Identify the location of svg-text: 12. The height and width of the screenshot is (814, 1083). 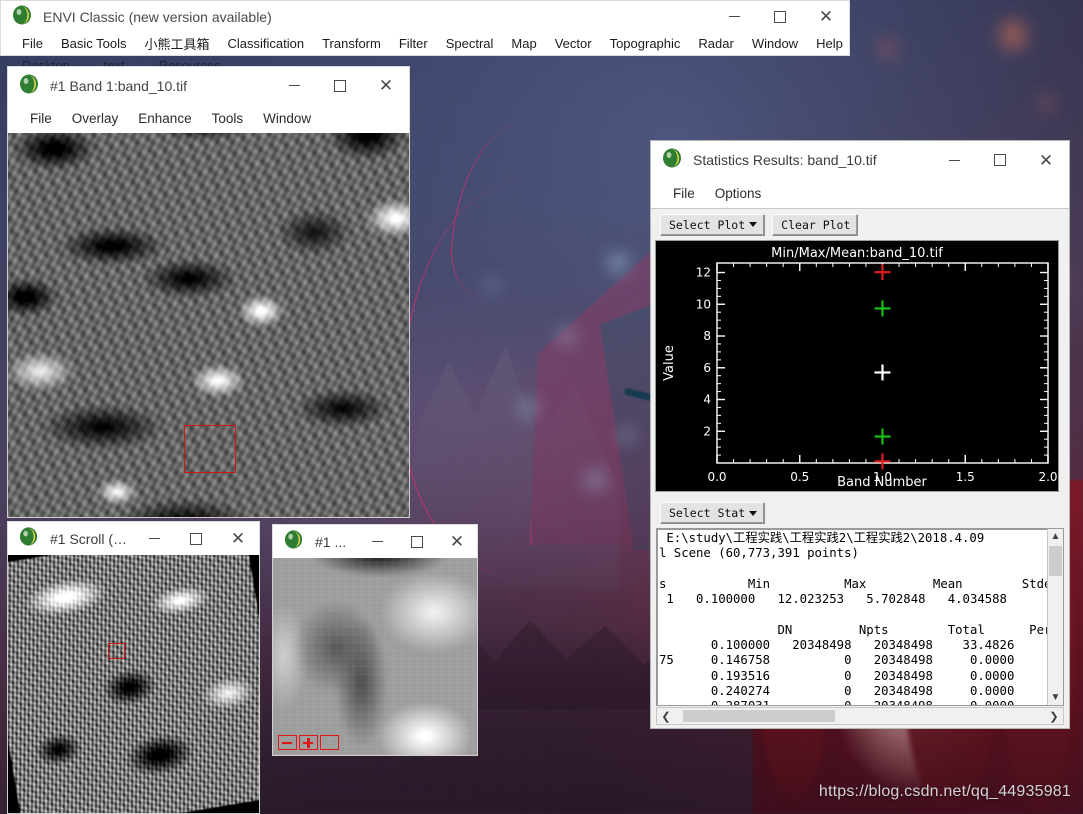
(703, 273).